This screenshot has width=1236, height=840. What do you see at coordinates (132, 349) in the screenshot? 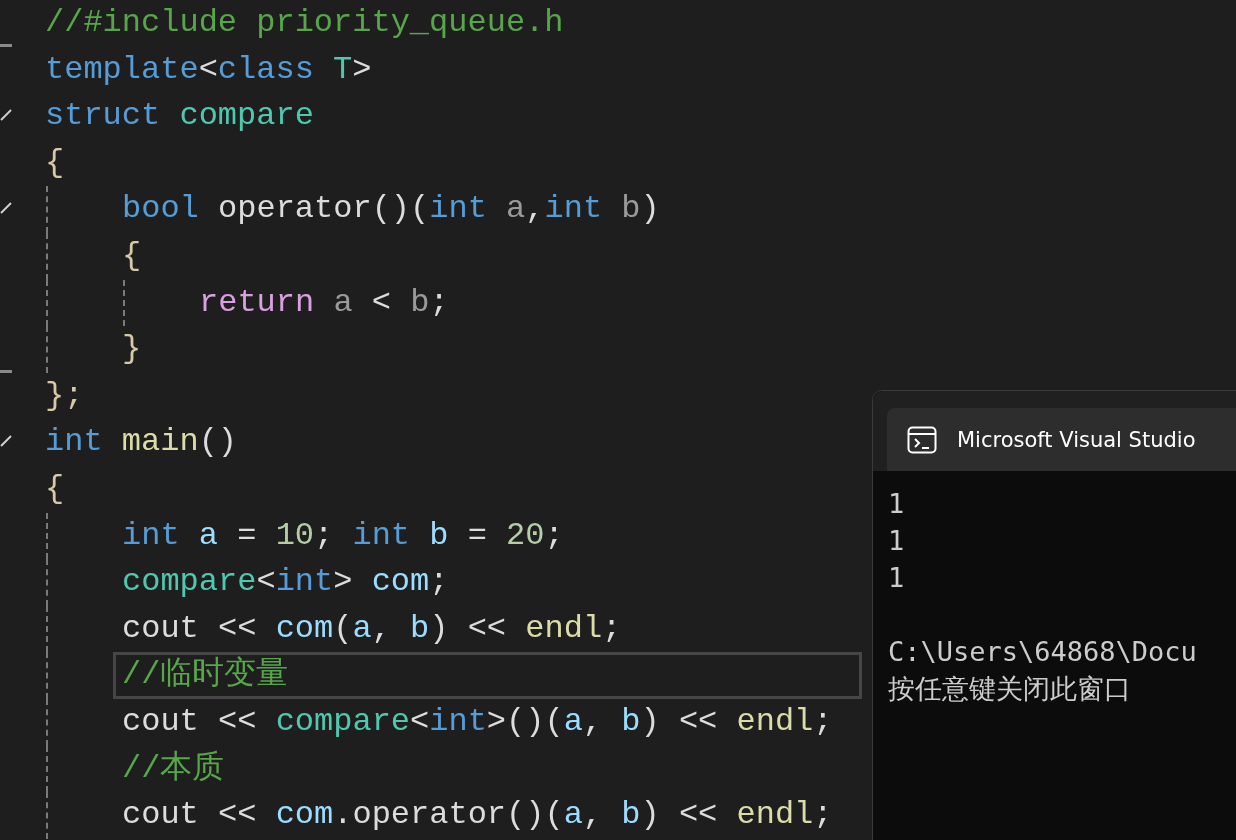
I see `code-line: }` at bounding box center [132, 349].